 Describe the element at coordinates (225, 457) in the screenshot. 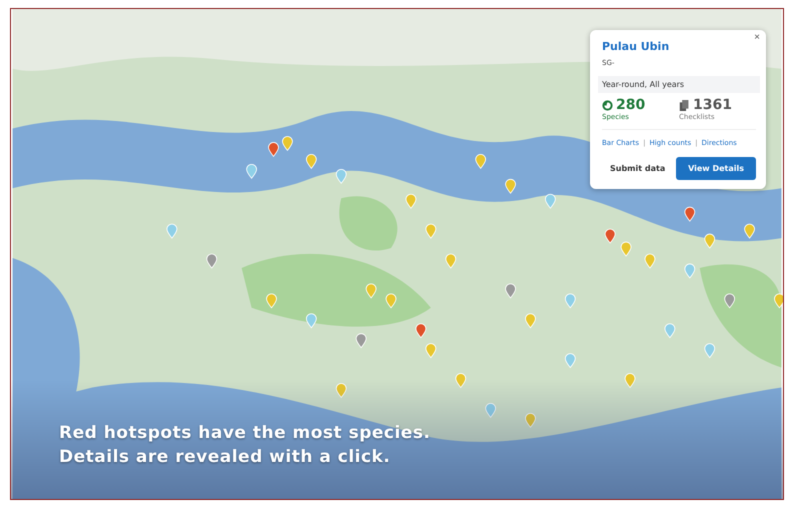

I see `caption-text: Details are revealed with a click.` at that location.